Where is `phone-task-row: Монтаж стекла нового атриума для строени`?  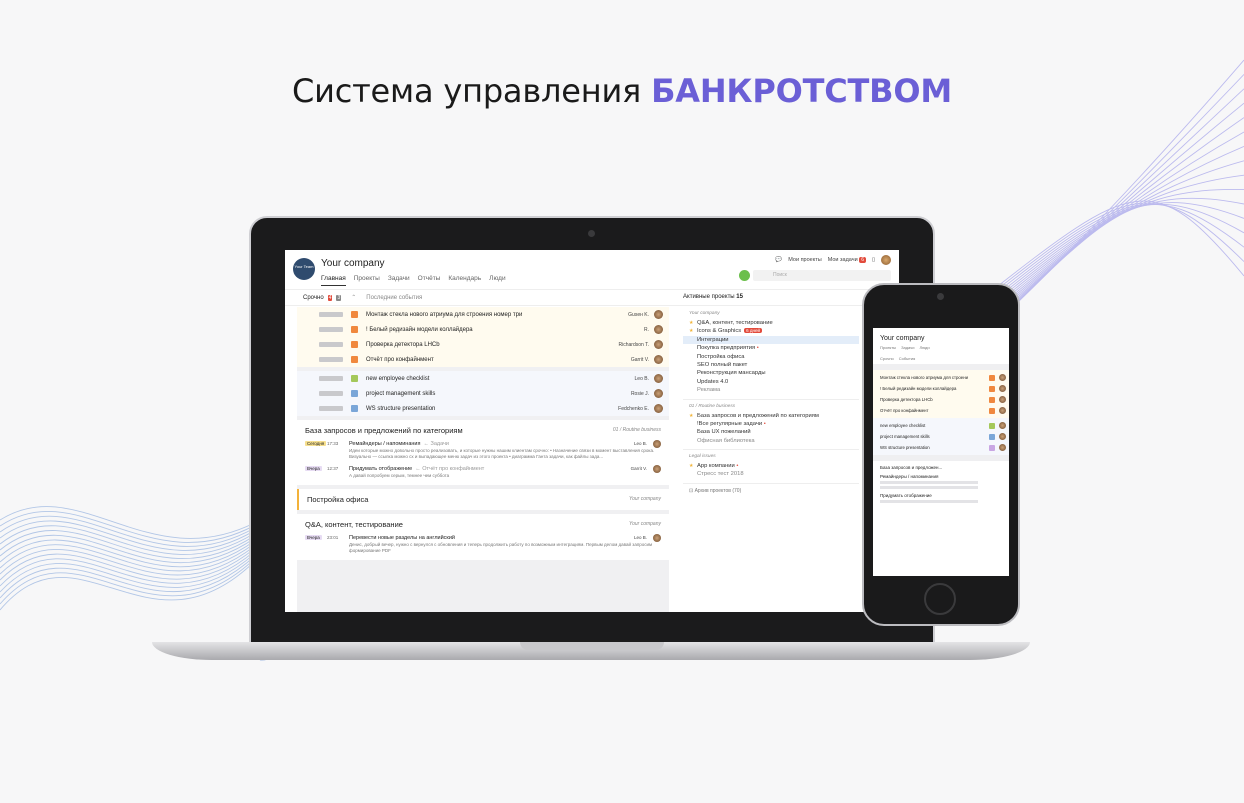
phone-task-row: Монтаж стекла нового атриума для строени is located at coordinates (941, 377).